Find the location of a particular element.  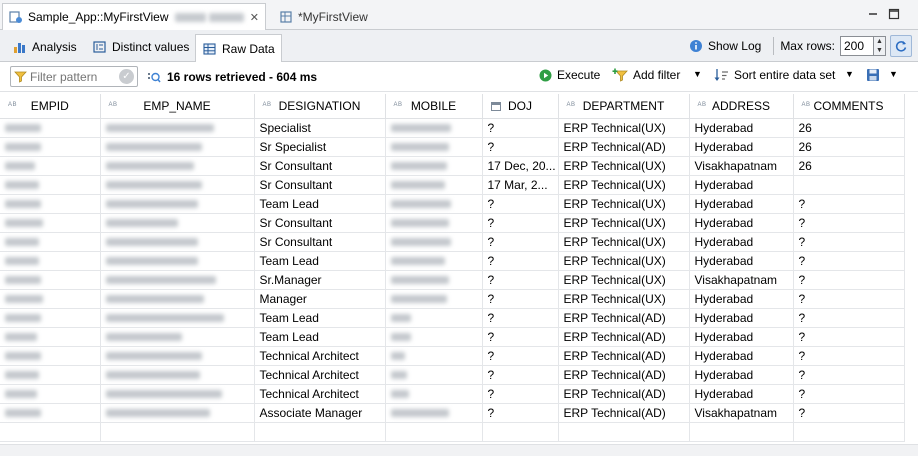

editor-tab-myfirstview: *MyFirstView is located at coordinates (323, 16).